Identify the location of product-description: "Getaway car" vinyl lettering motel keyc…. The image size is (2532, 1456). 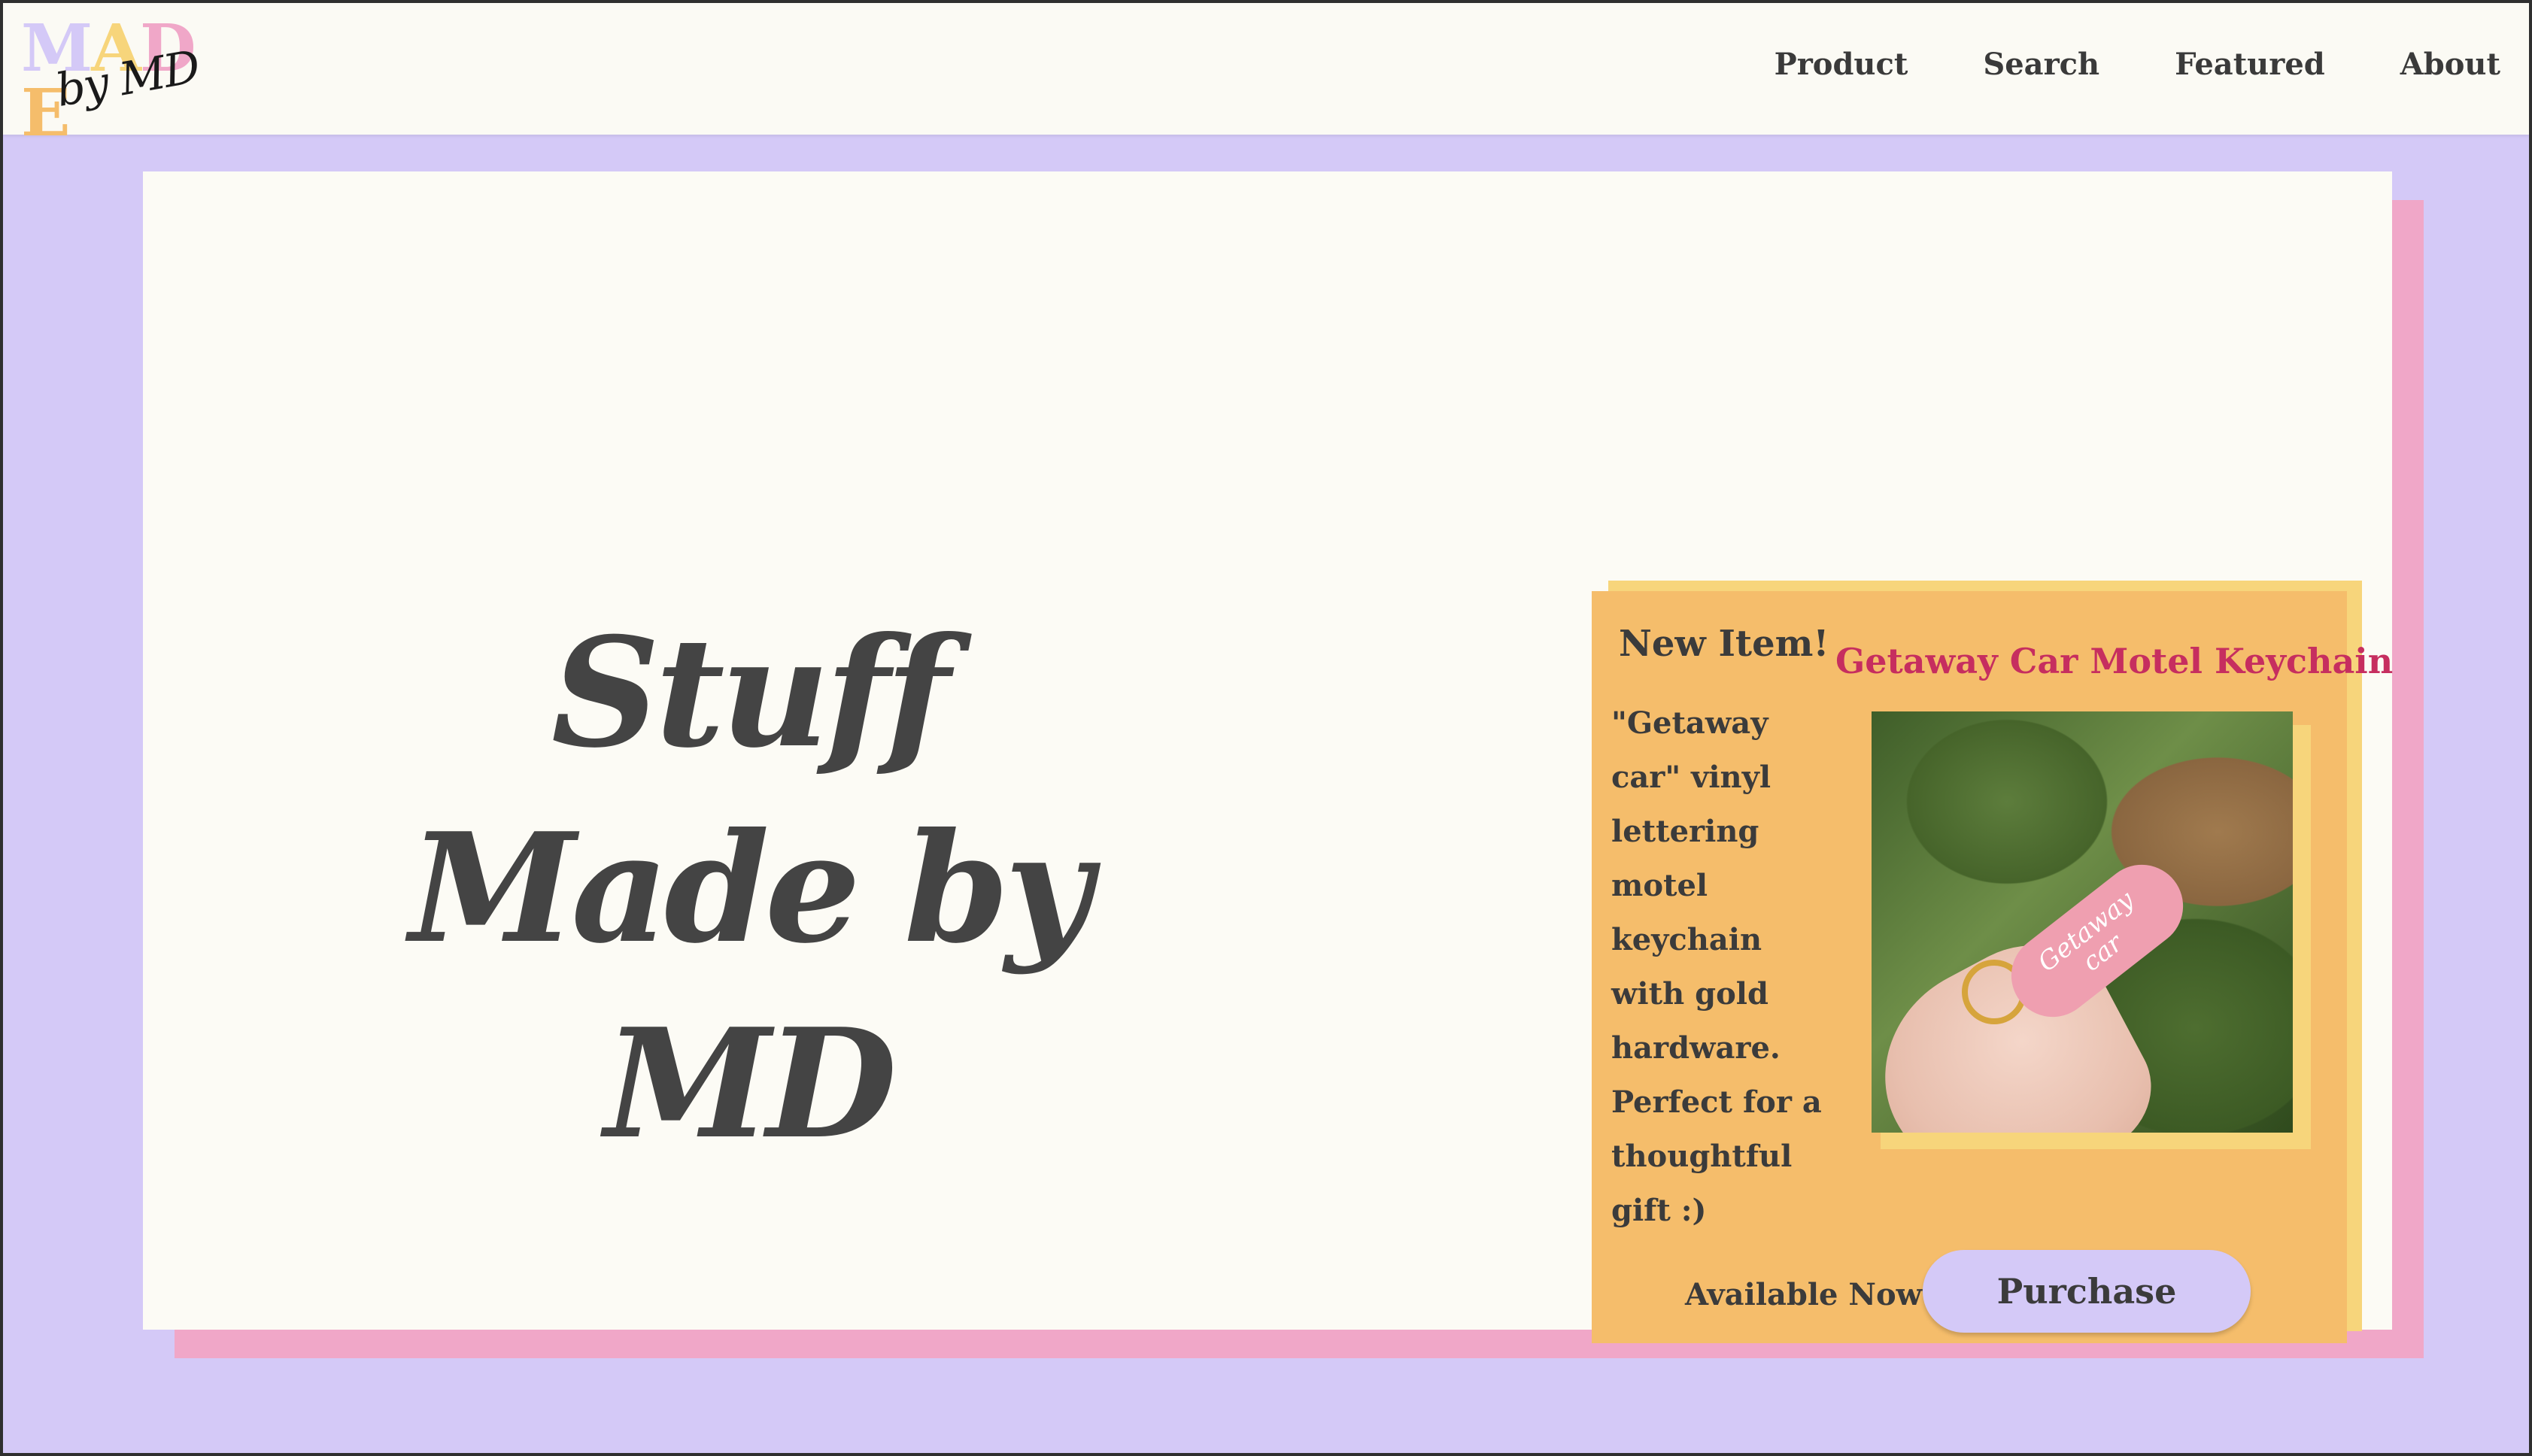
(1716, 966).